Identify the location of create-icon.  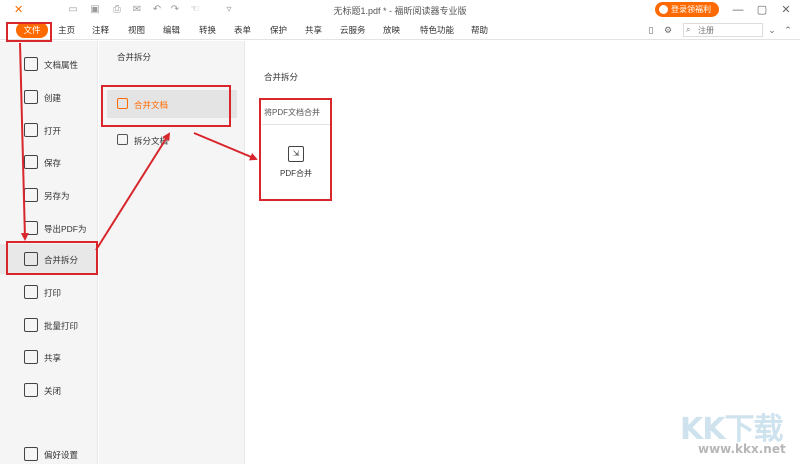
(31, 97).